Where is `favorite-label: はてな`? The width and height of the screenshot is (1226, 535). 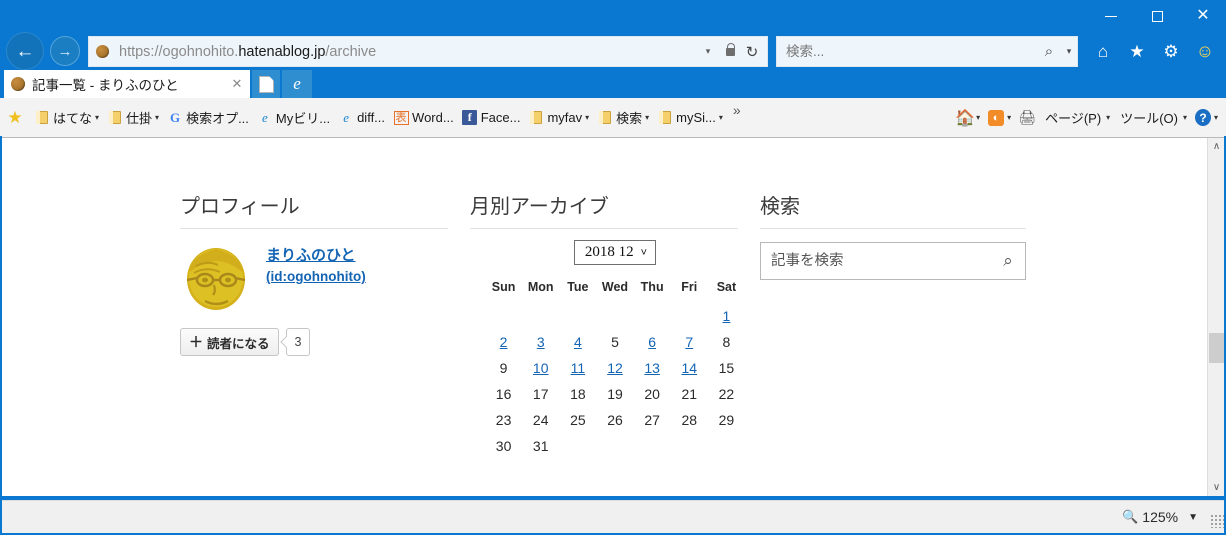 favorite-label: はてな is located at coordinates (73, 118).